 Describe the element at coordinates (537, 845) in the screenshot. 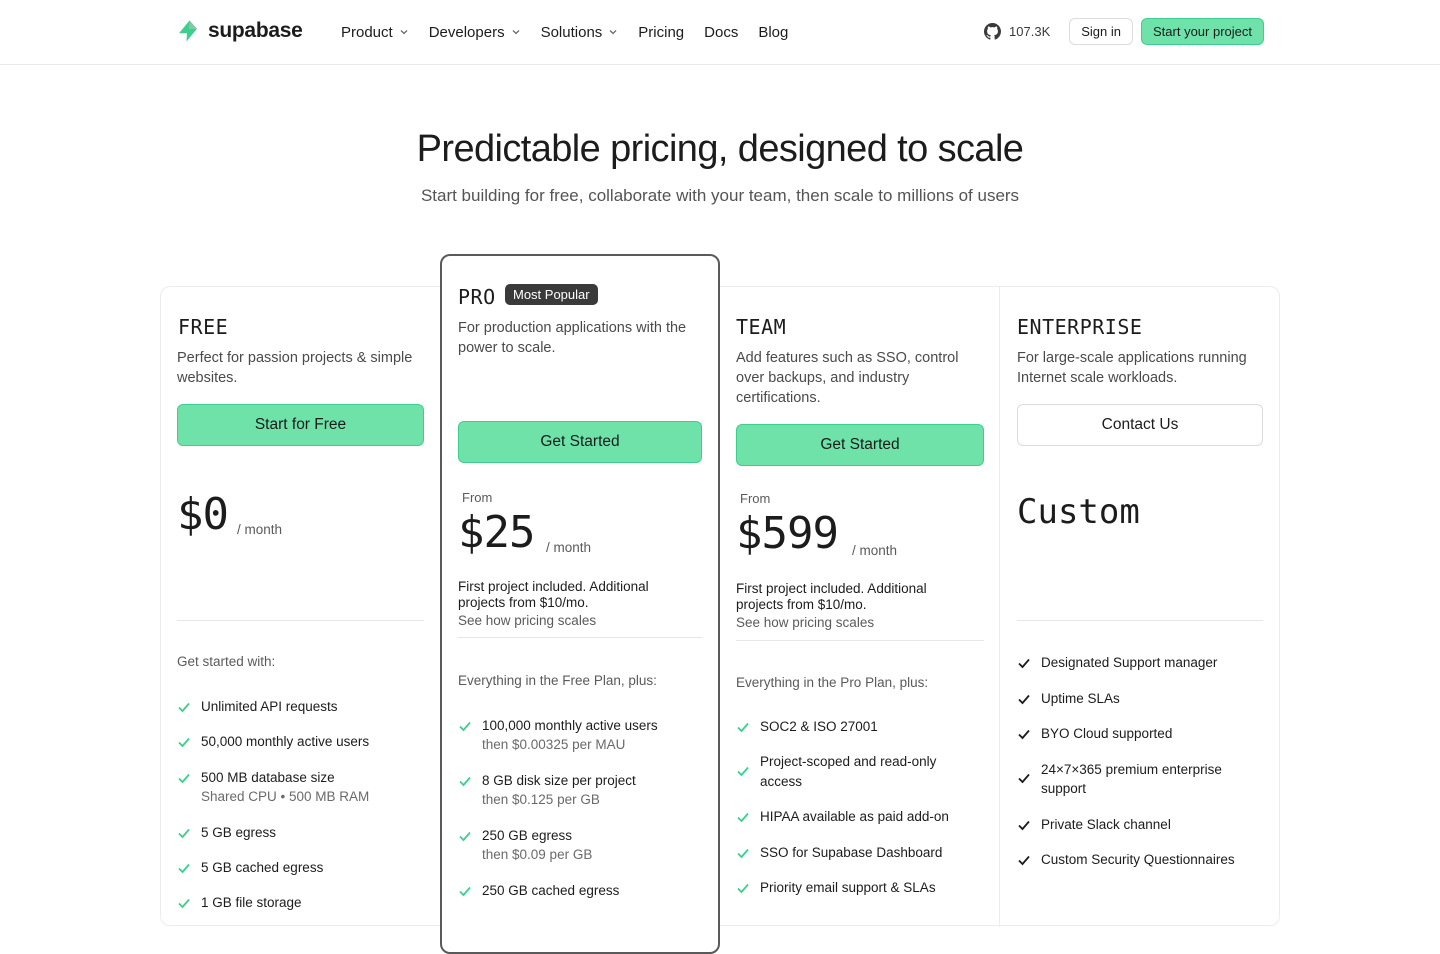

I see `feature-text: 250 GB egress then $0.09 per GB` at that location.